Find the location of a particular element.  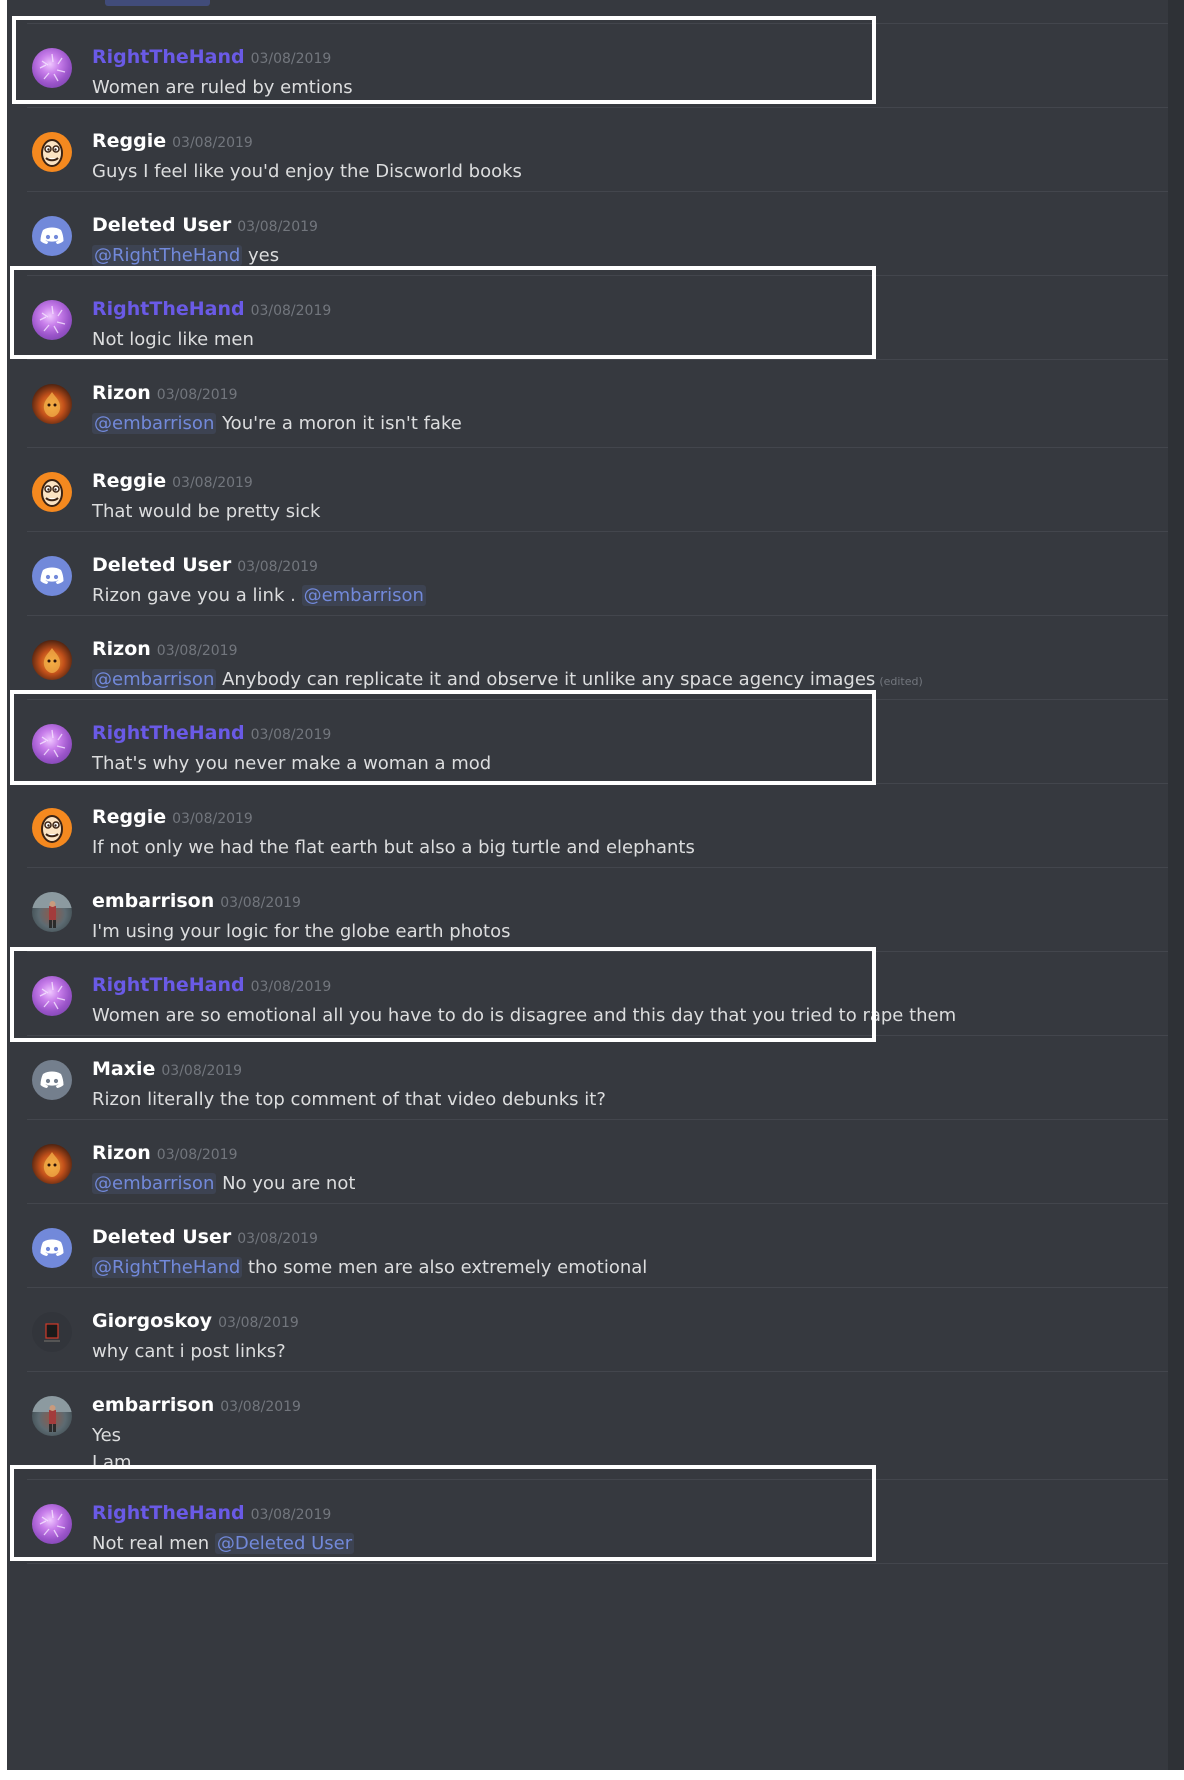

message-header: Deleted User 03/08/2019 is located at coordinates (205, 1237).